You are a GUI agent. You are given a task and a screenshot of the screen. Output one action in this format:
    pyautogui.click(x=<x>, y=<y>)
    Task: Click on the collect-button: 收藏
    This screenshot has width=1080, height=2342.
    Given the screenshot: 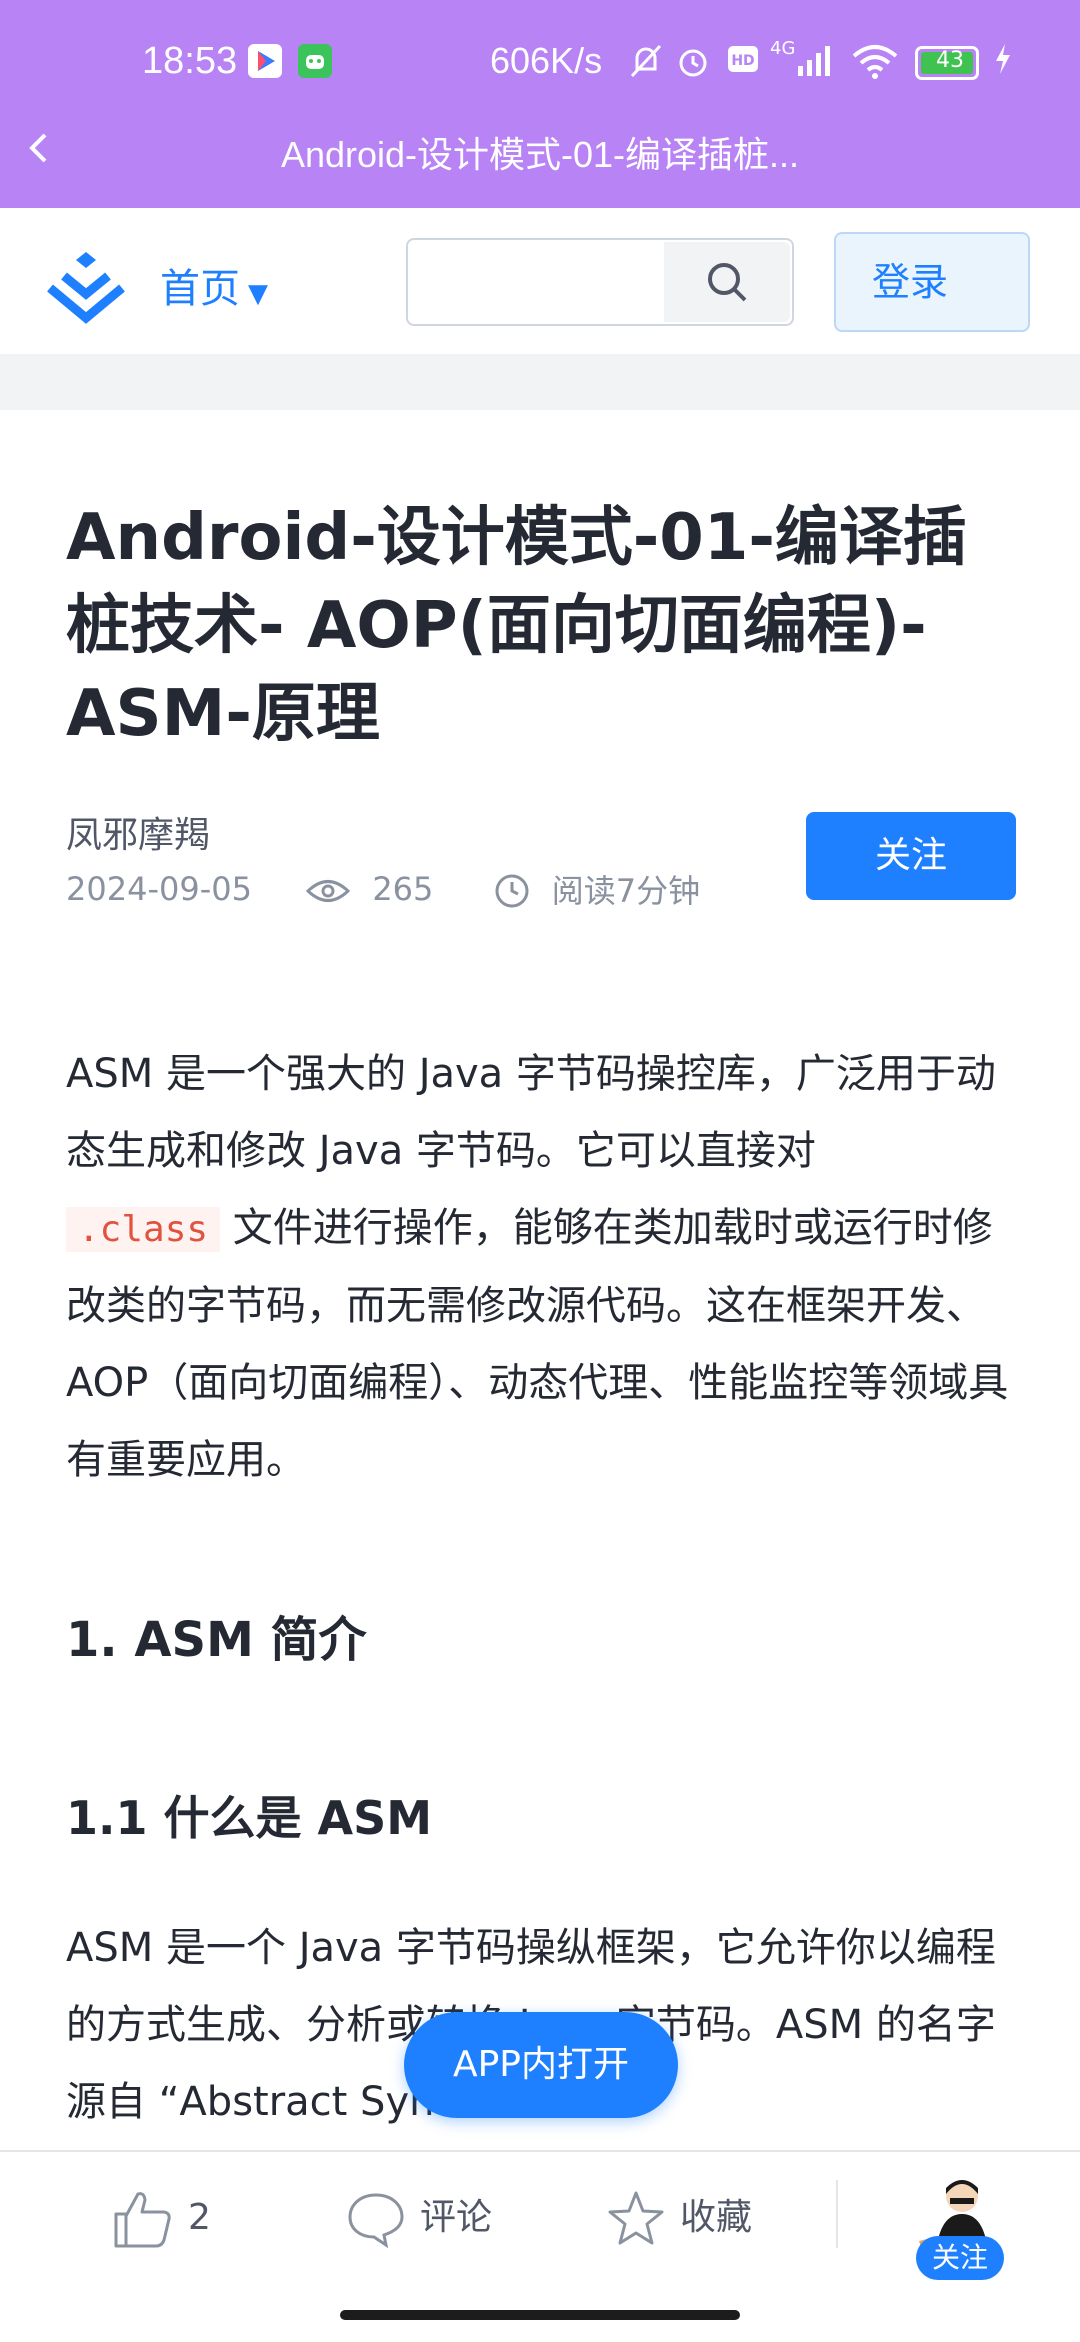 What is the action you would take?
    pyautogui.click(x=679, y=2218)
    